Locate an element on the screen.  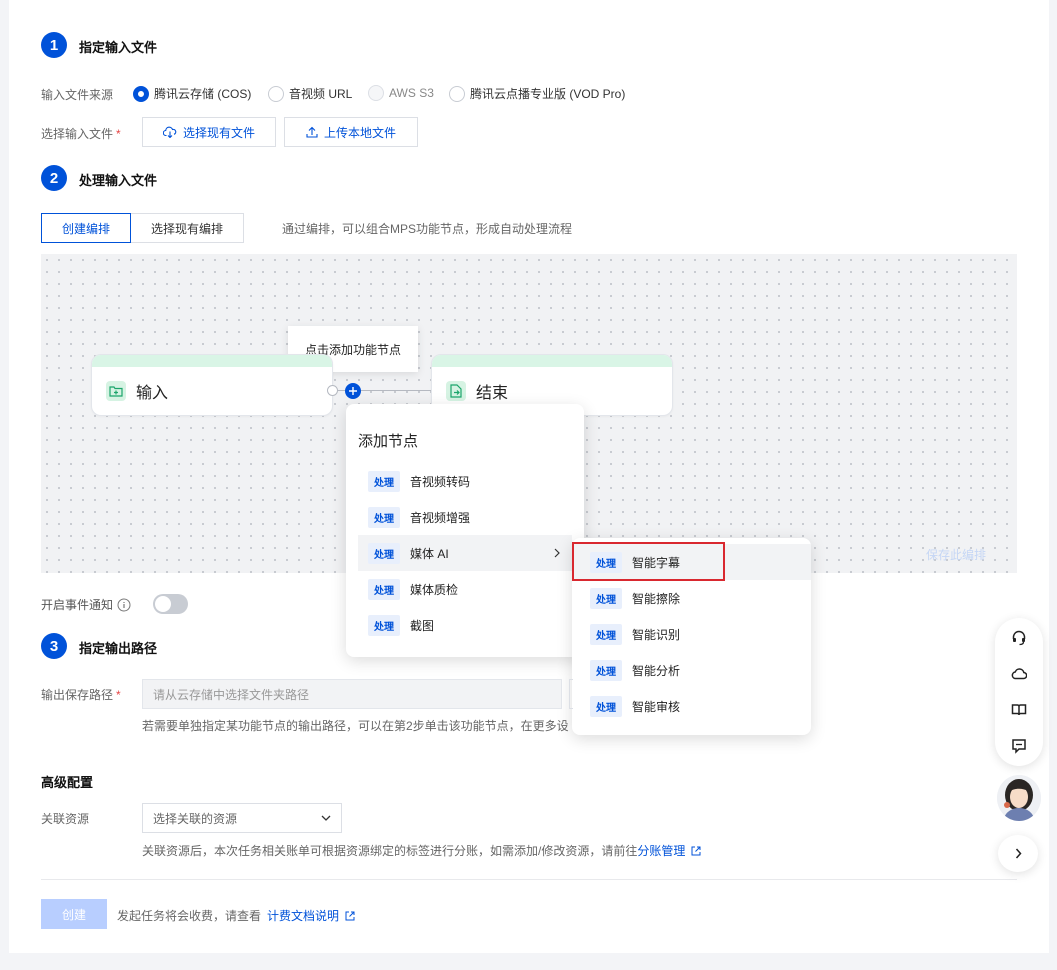
upload-local-file-label: 上传本地文件 is located at coordinates (359, 132).